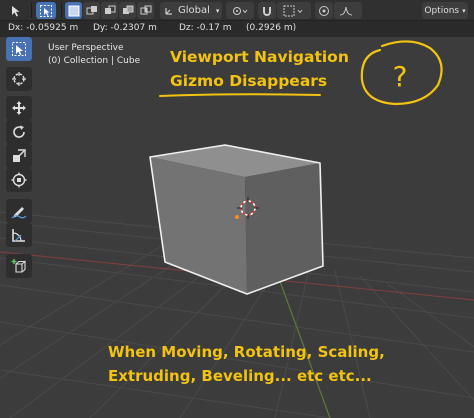  I want to click on rotate-icon, so click(19, 131).